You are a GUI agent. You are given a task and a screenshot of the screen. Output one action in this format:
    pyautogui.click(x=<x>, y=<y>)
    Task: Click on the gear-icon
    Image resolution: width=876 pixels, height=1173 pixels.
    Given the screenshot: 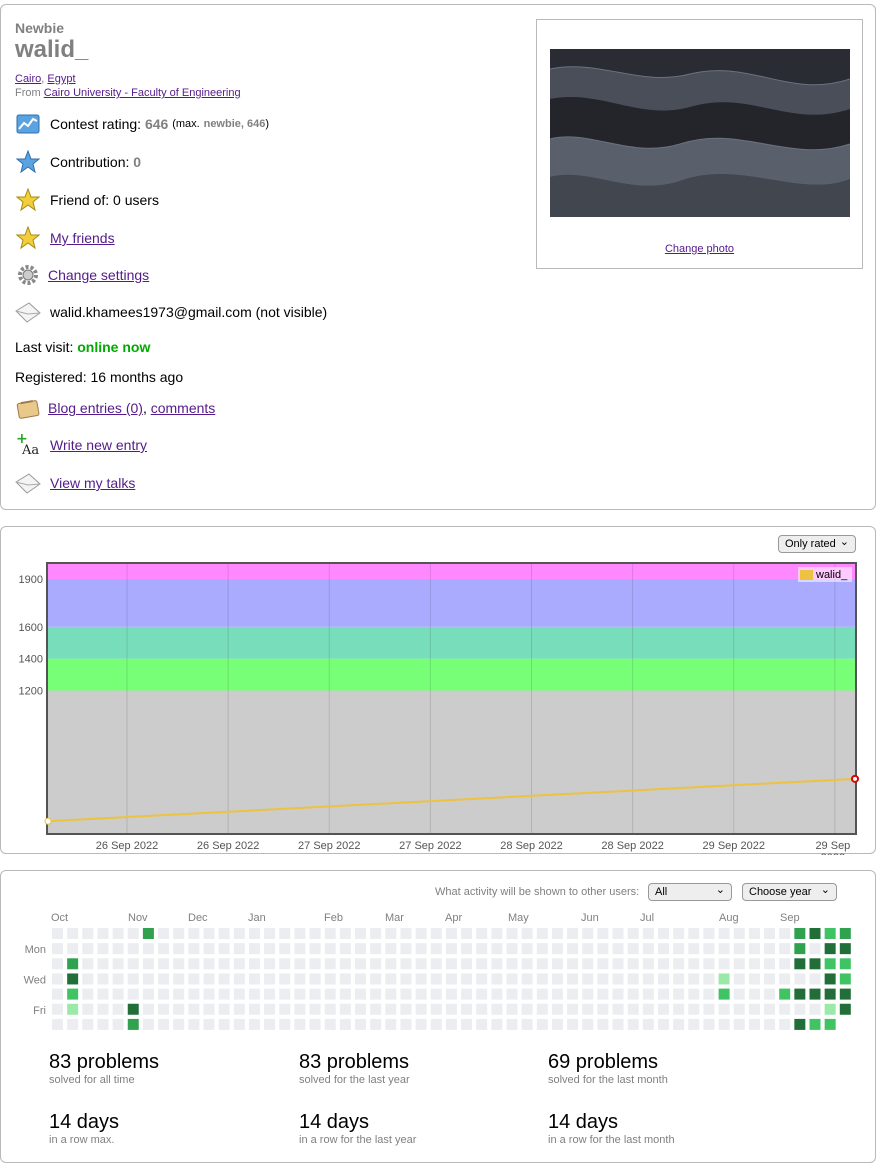 What is the action you would take?
    pyautogui.click(x=28, y=275)
    